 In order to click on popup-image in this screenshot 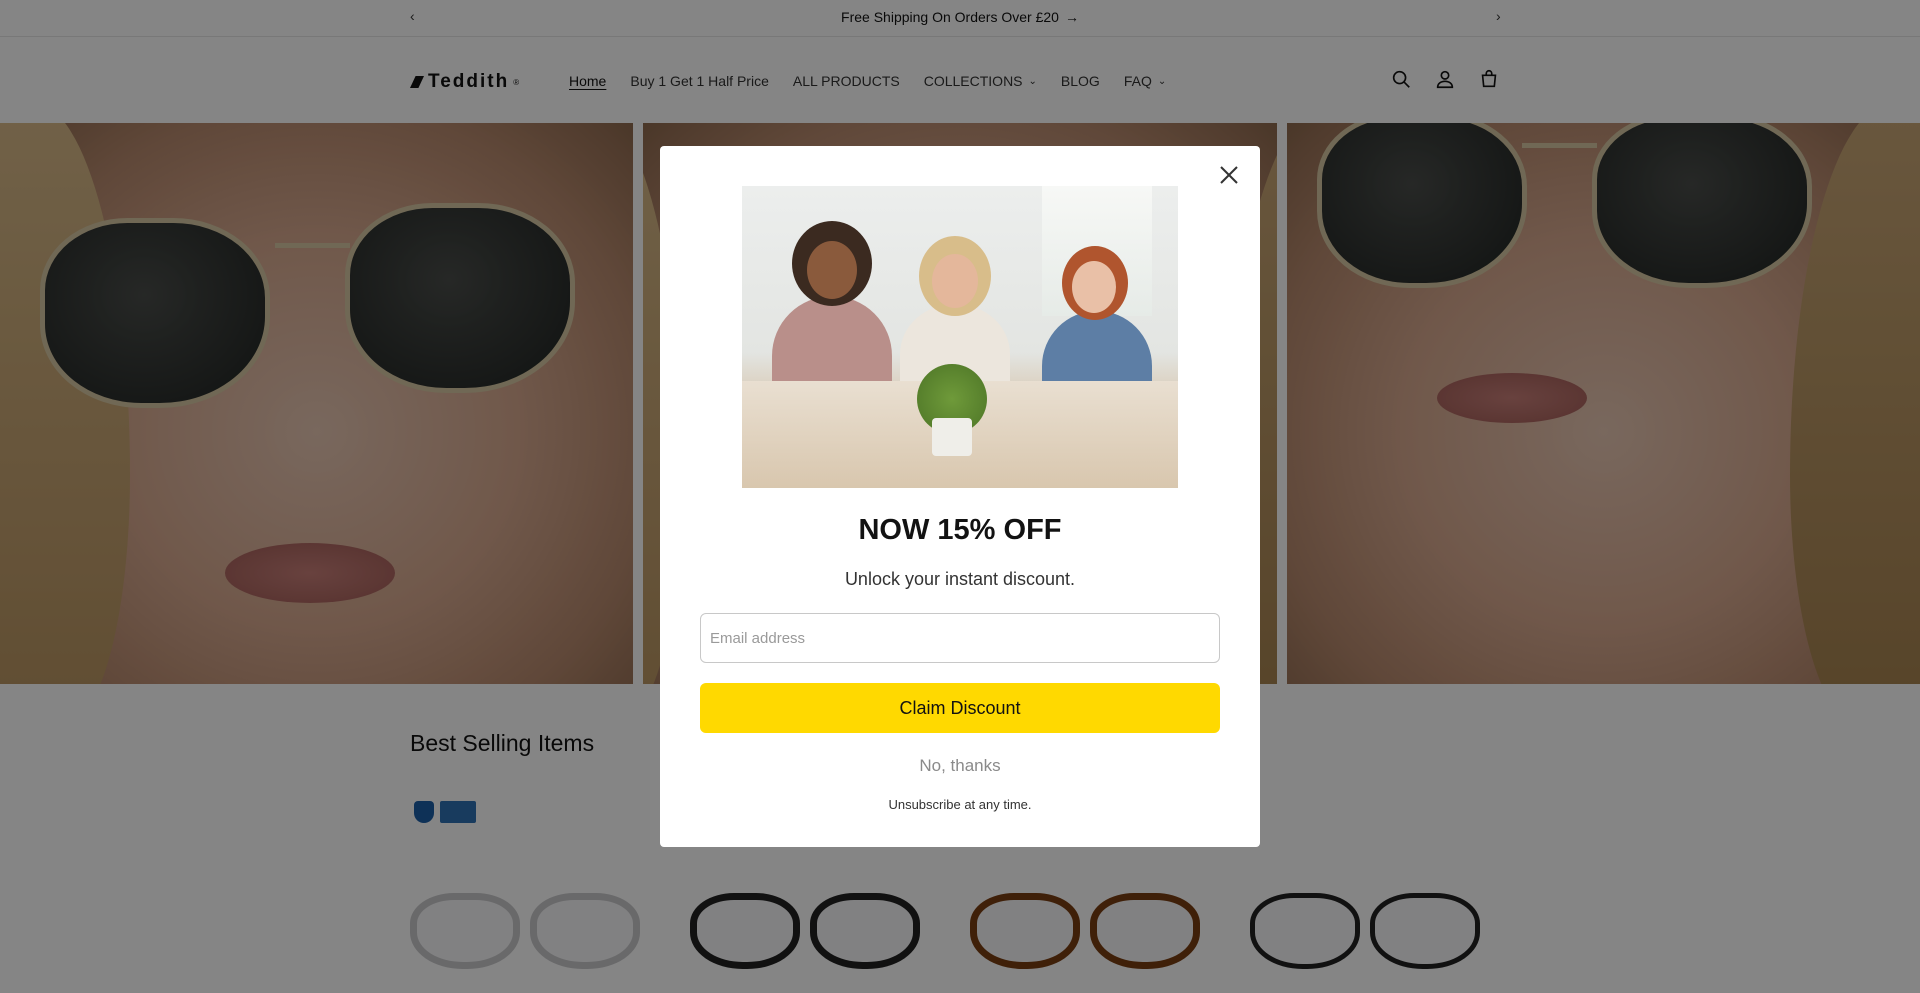, I will do `click(960, 337)`.